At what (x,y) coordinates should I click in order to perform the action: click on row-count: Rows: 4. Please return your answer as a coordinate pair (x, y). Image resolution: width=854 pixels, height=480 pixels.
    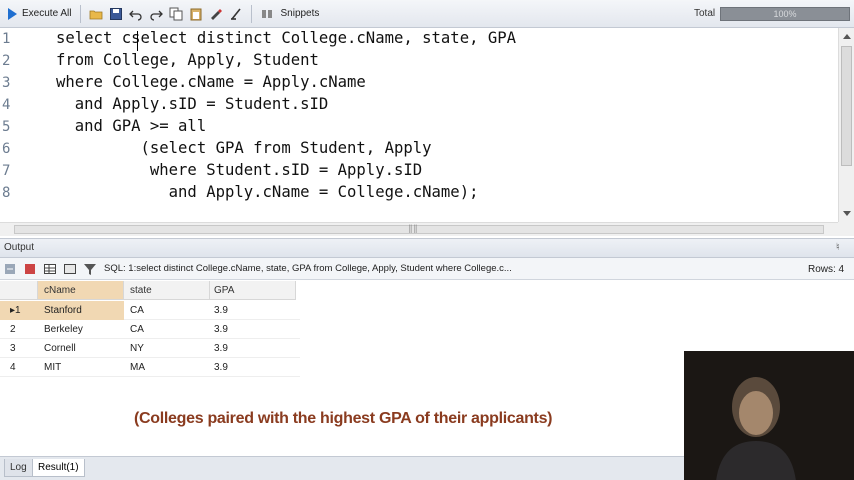
    Looking at the image, I should click on (826, 269).